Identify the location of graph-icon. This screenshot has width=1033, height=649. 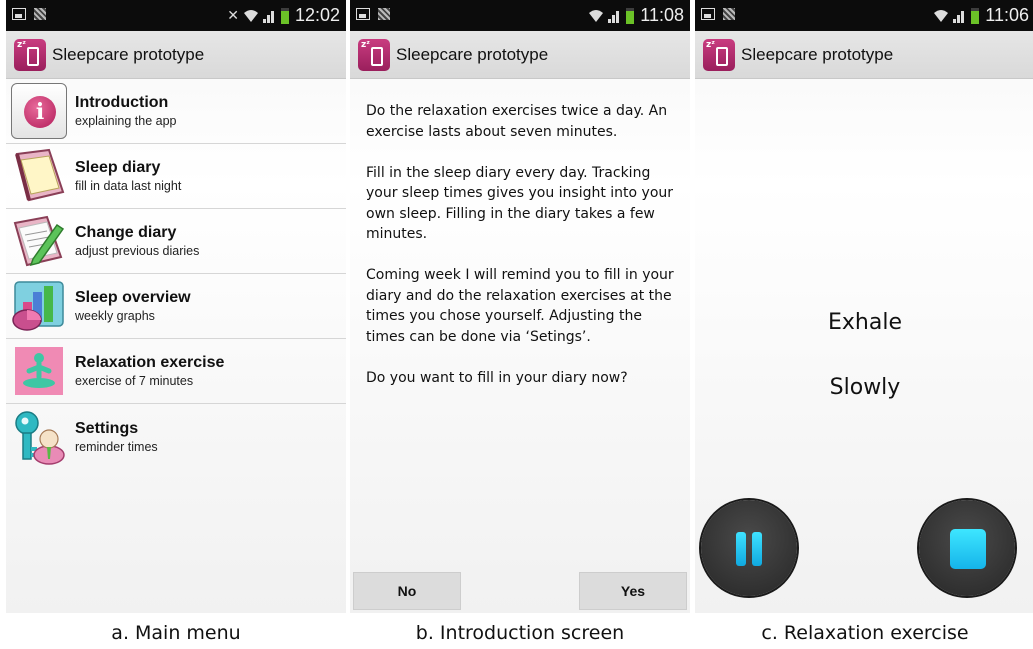
(38, 306).